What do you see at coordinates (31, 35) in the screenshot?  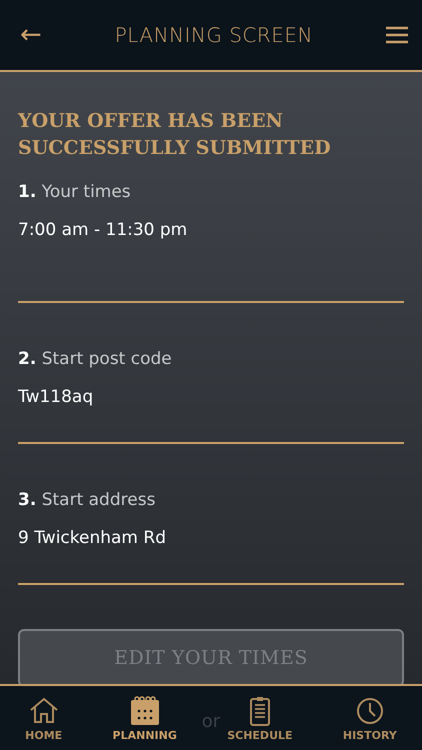 I see `back-button: ←` at bounding box center [31, 35].